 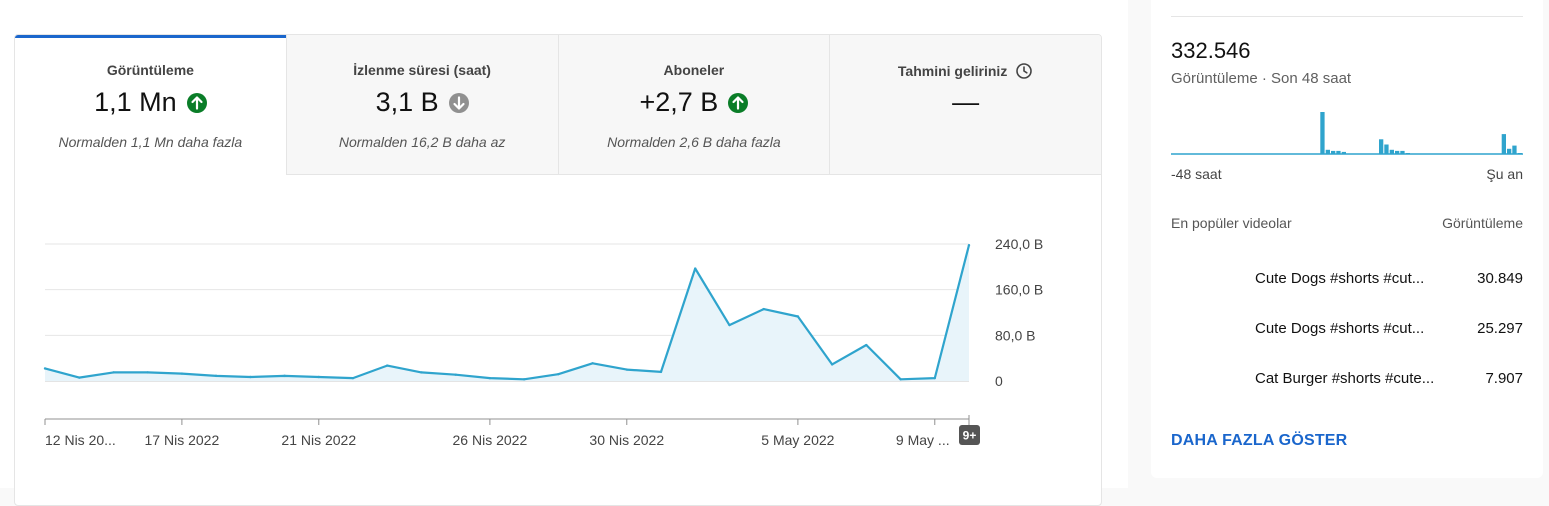 I want to click on tab-subscribers-label: Aboneler, so click(x=694, y=70).